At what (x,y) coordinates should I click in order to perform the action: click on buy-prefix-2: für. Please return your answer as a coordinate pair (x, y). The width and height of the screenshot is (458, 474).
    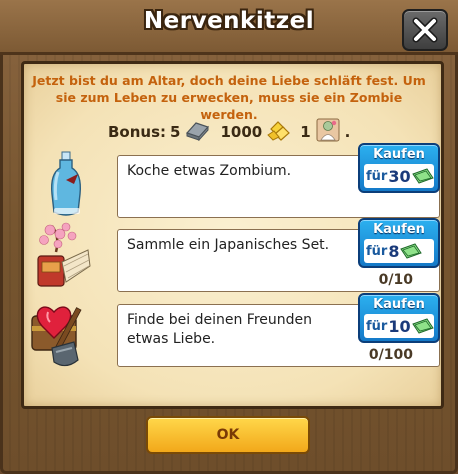
    Looking at the image, I should click on (377, 251).